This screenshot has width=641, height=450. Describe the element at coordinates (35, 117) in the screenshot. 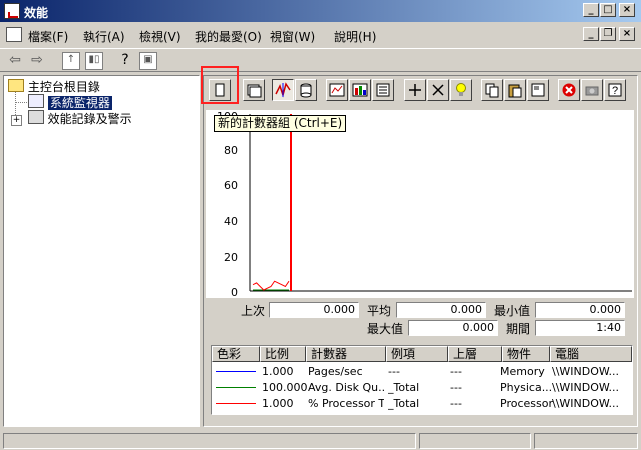

I see `logs-icon` at that location.